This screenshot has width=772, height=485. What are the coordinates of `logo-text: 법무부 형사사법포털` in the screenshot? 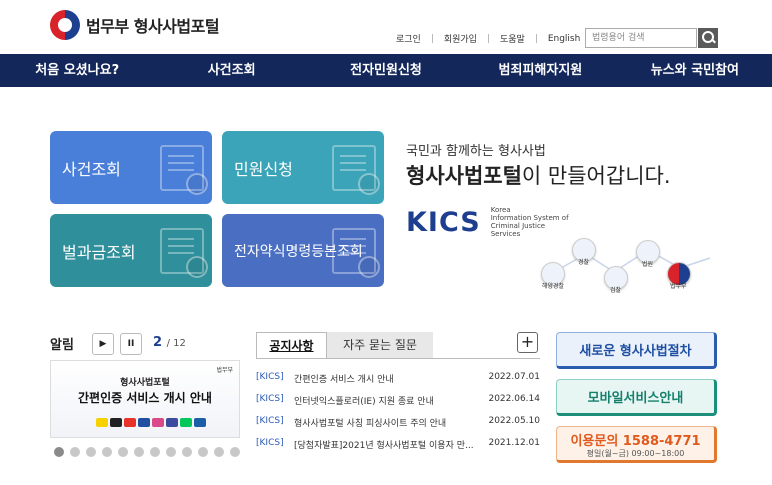 It's located at (153, 26).